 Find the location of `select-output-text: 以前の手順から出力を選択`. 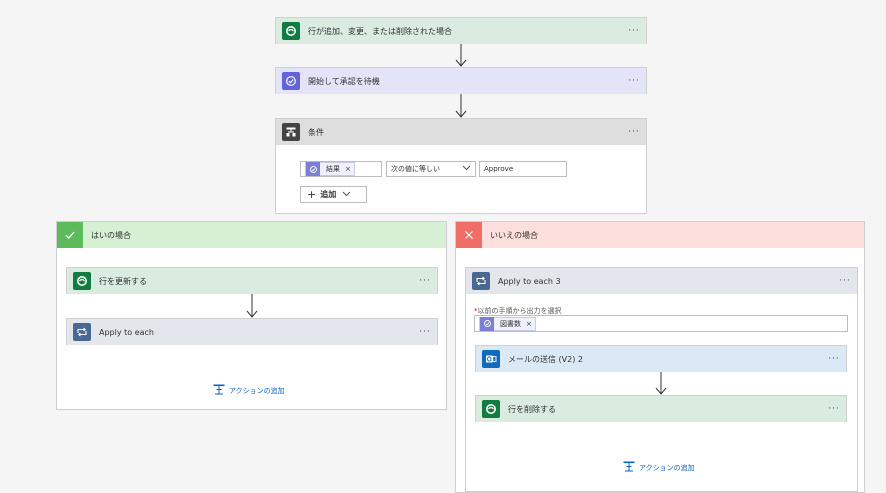

select-output-text: 以前の手順から出力を選択 is located at coordinates (519, 311).